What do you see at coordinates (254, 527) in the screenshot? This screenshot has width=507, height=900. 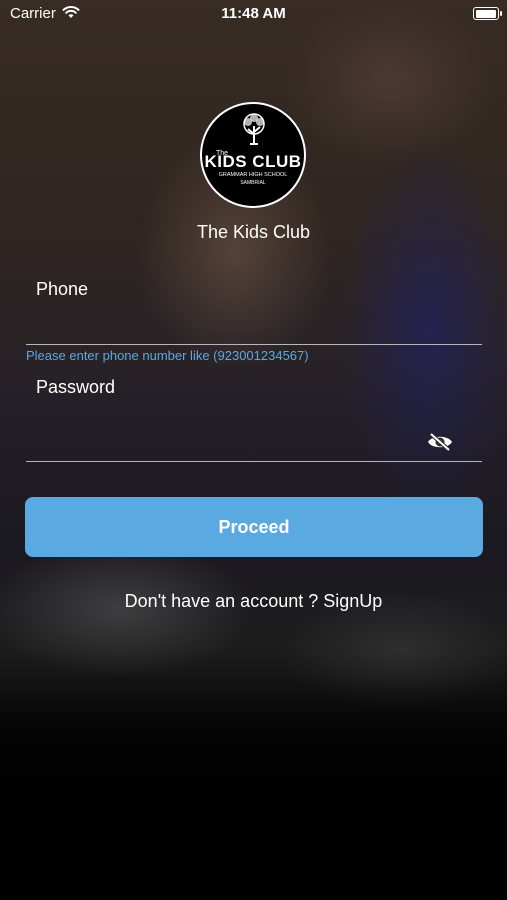 I see `proceed-button: Proceed` at bounding box center [254, 527].